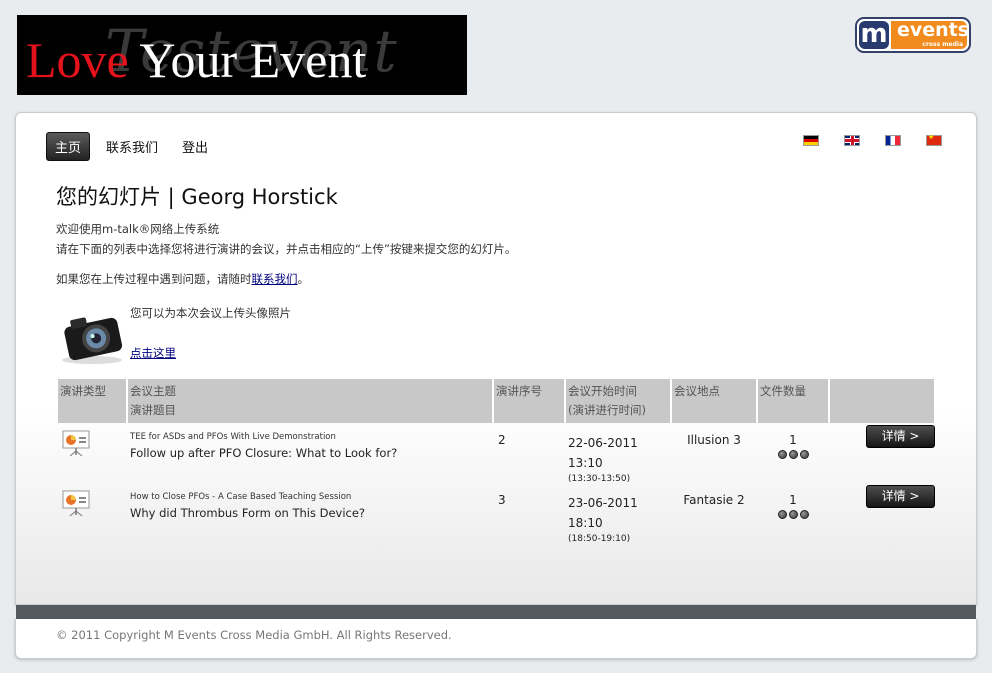  Describe the element at coordinates (138, 229) in the screenshot. I see `welcome-text: 欢迎使用m-talk®网络上传系统` at that location.